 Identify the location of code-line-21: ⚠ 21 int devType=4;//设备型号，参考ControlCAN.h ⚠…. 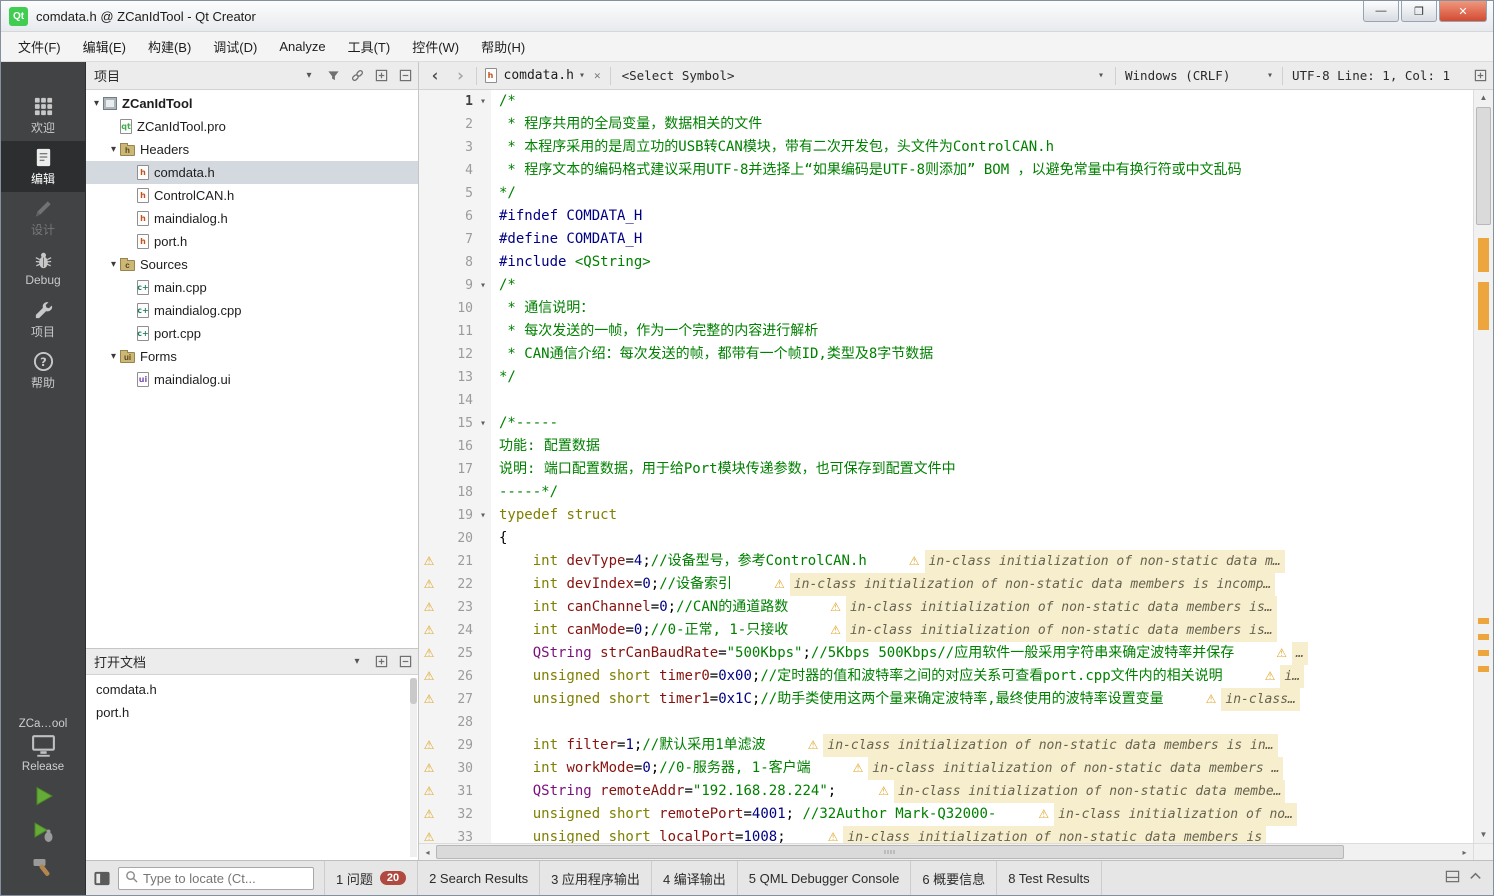
(946, 561).